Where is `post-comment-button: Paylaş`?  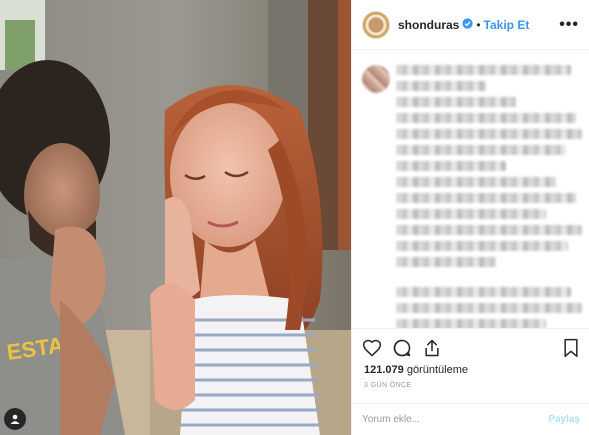 post-comment-button: Paylaş is located at coordinates (564, 419).